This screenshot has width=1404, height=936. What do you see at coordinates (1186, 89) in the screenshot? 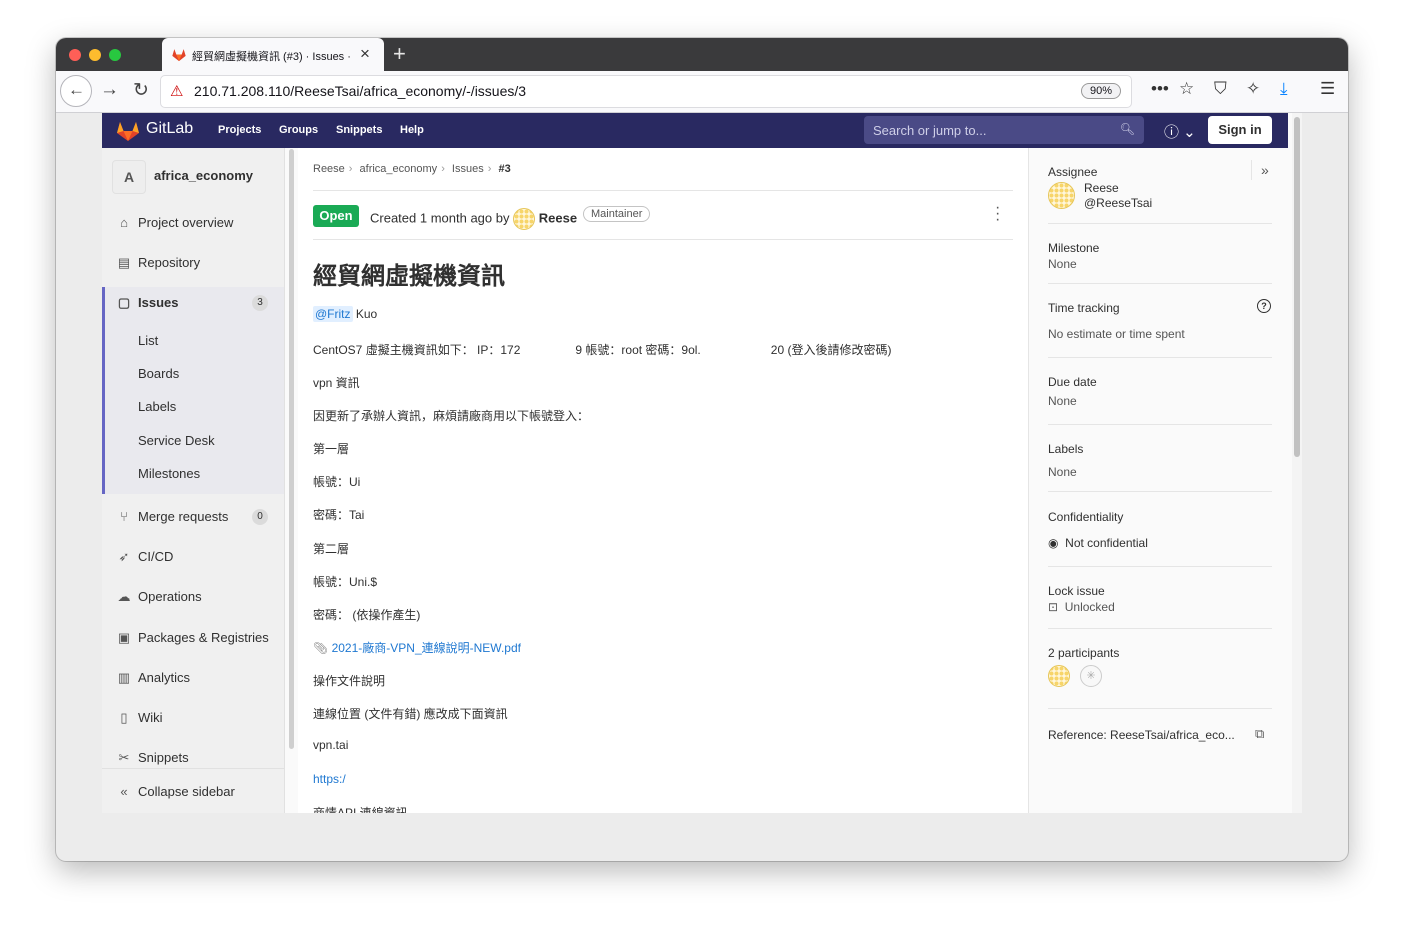
I see `bookmark-star-icon: ☆` at bounding box center [1186, 89].